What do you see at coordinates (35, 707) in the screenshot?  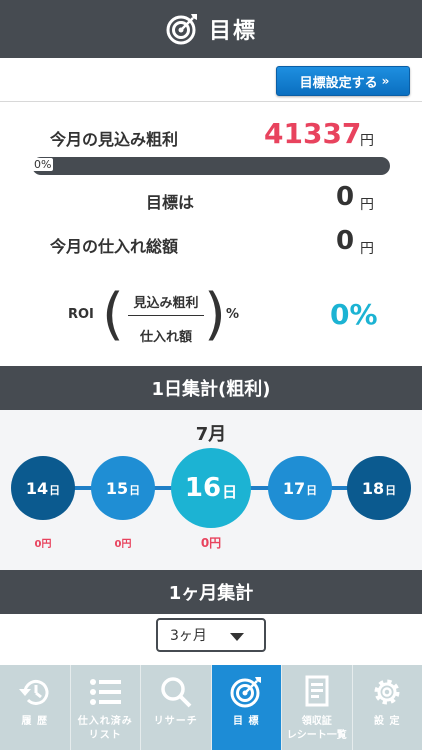 I see `tab-history: 履 歴` at bounding box center [35, 707].